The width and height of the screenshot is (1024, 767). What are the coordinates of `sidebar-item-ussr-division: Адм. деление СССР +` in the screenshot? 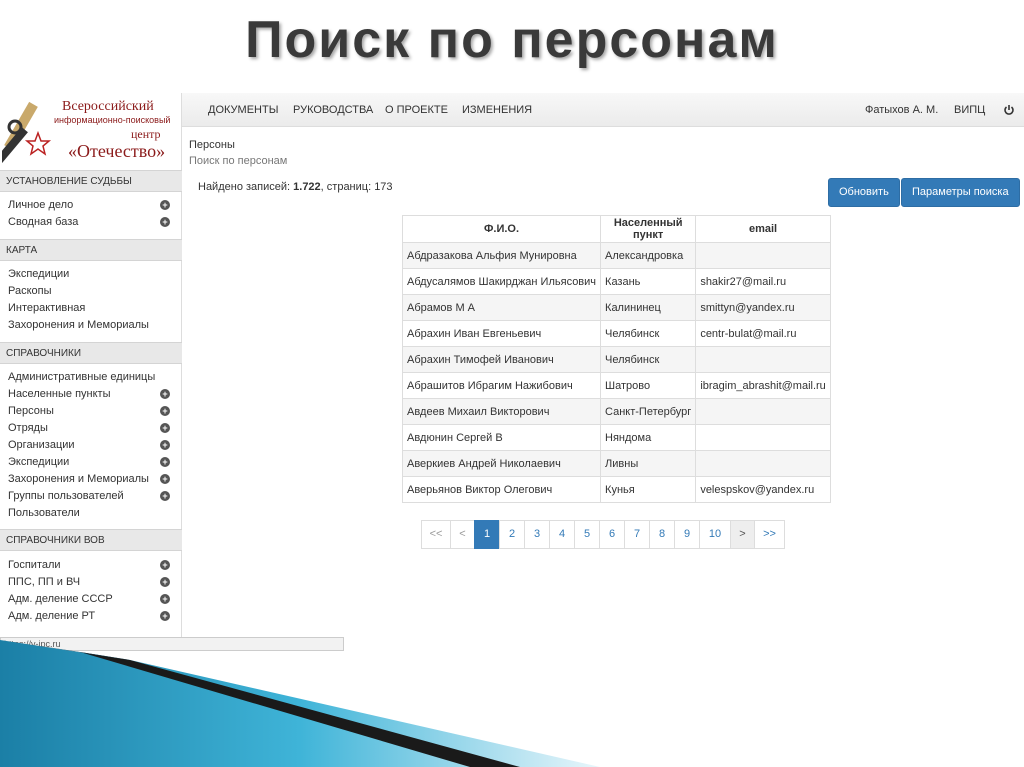 It's located at (93, 599).